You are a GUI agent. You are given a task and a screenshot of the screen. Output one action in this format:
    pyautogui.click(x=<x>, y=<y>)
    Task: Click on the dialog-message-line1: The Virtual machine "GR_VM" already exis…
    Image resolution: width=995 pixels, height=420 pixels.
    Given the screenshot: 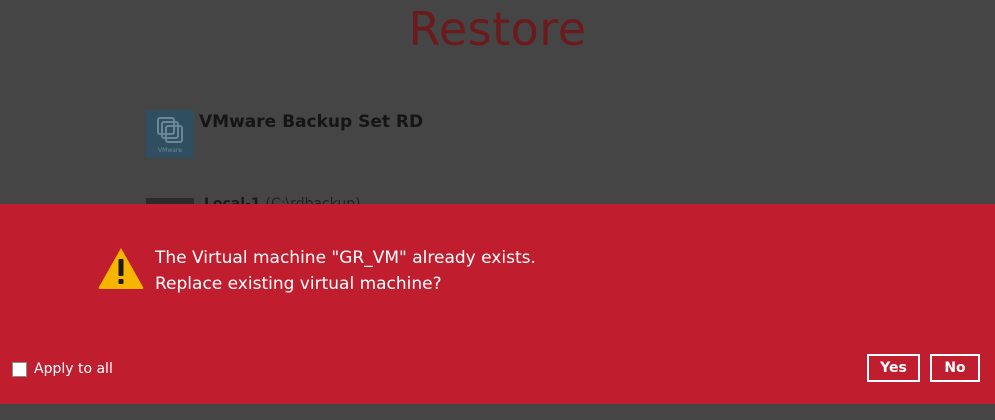 What is the action you would take?
    pyautogui.click(x=345, y=258)
    